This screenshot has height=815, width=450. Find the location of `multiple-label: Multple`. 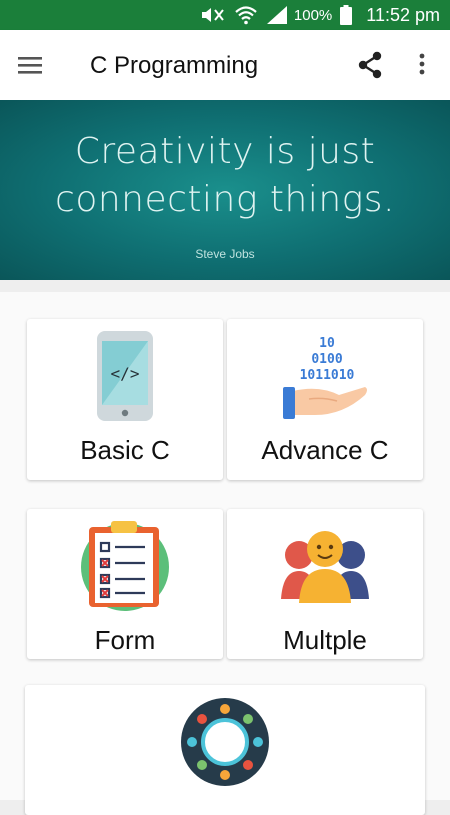

multiple-label: Multple is located at coordinates (325, 640).